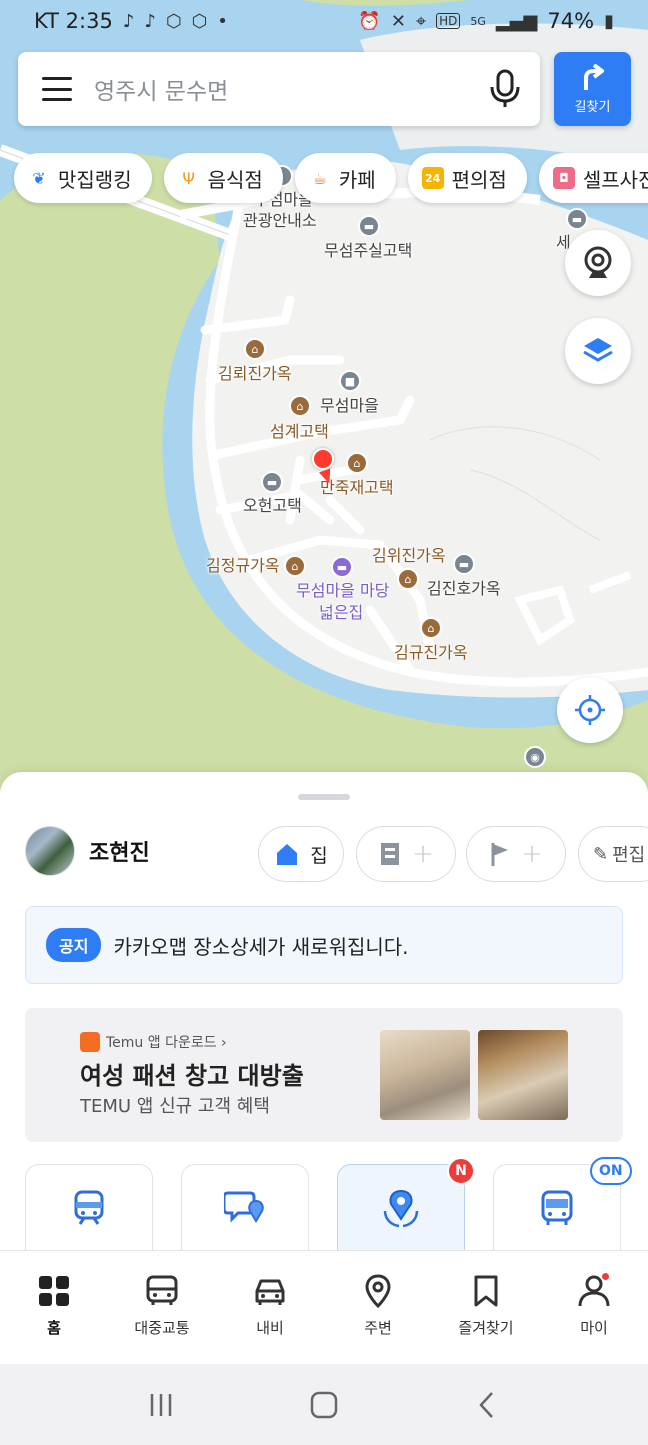 This screenshot has height=1445, width=648. I want to click on chip-cafe: ☕ 카페, so click(345, 178).